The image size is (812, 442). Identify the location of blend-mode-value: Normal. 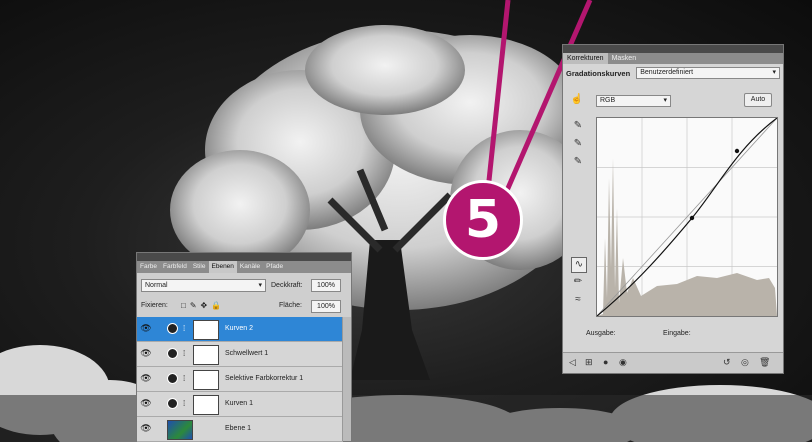
(156, 285).